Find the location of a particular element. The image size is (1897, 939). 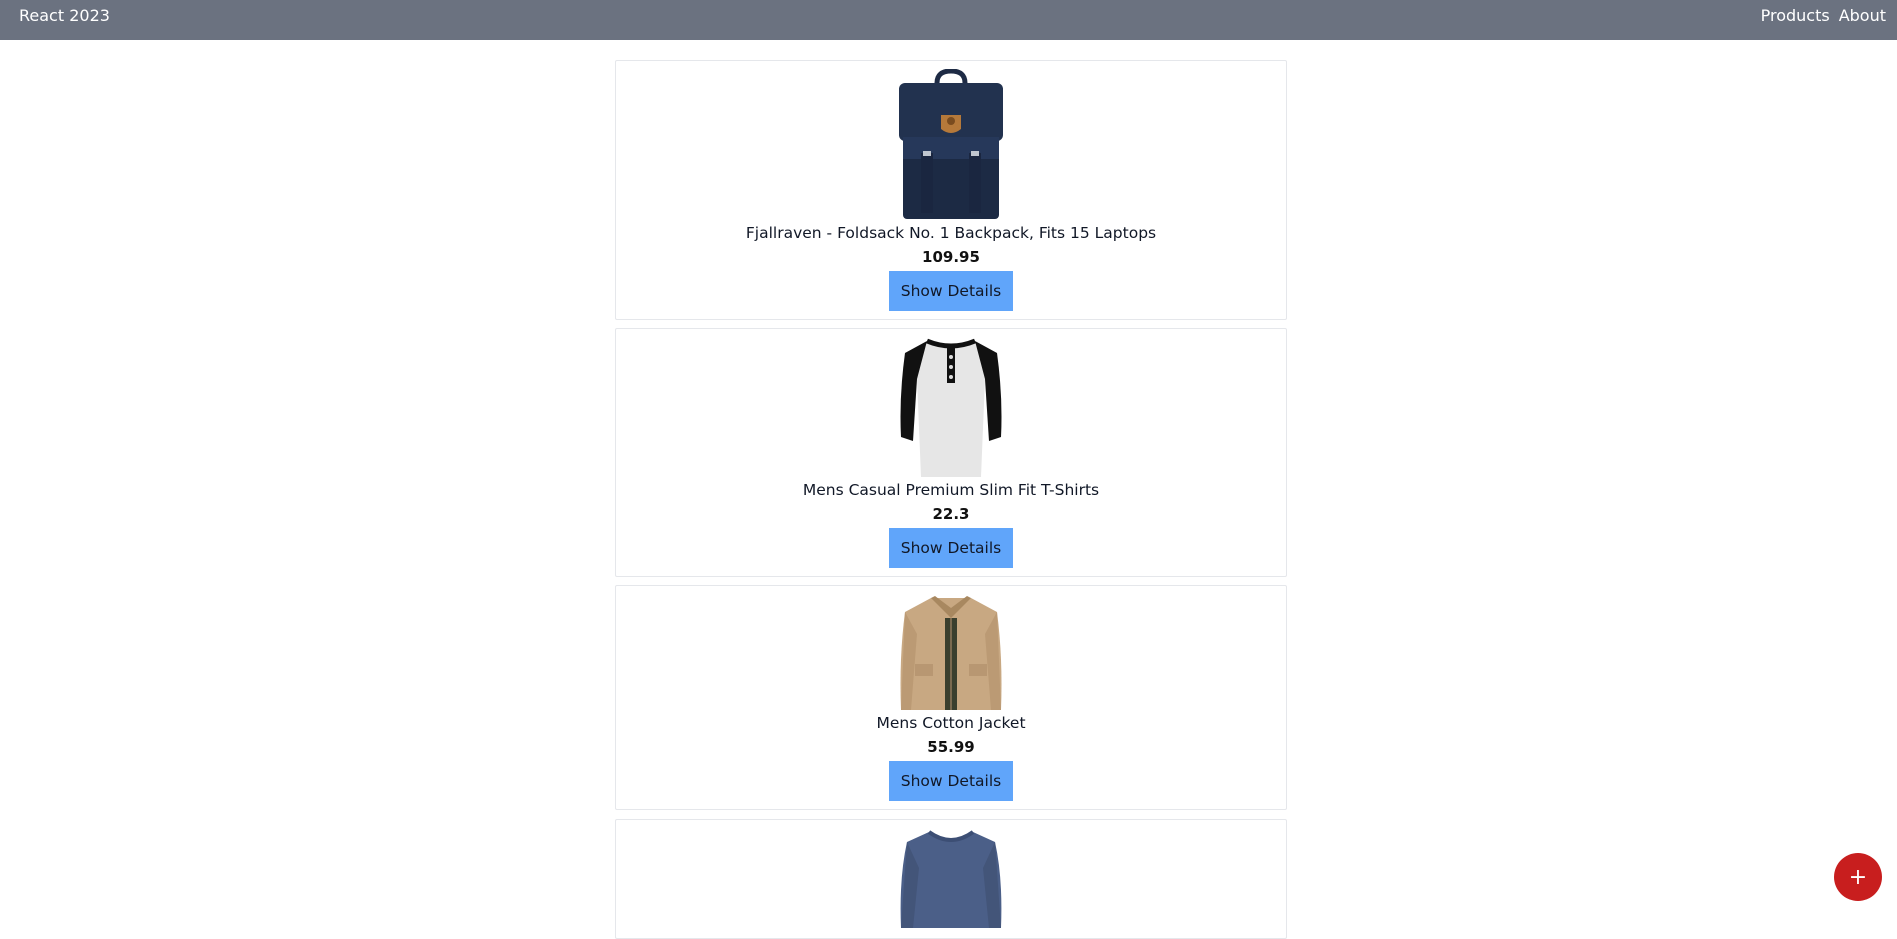

product-card is located at coordinates (951, 879).